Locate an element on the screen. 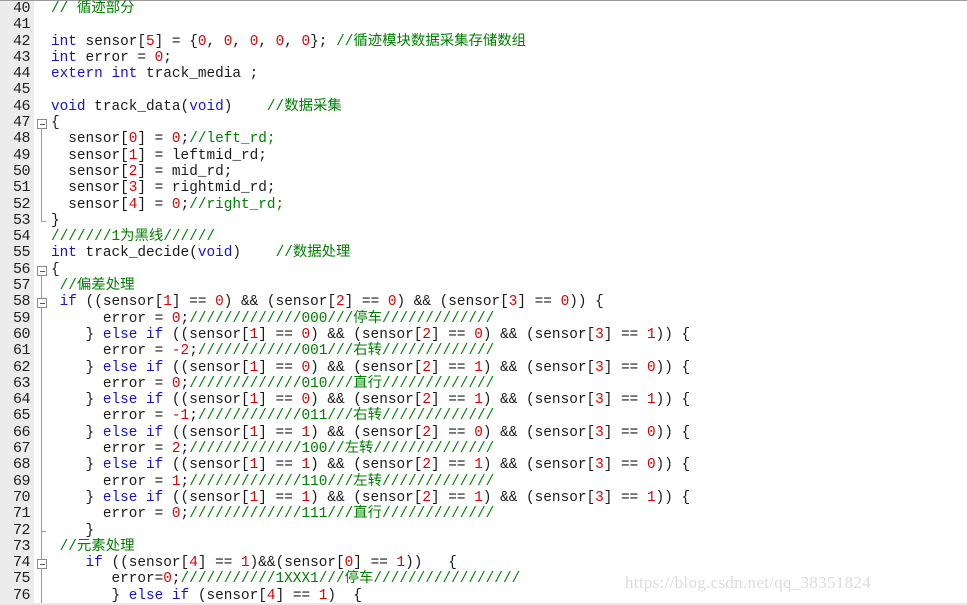  code-text: int track_decide(void) //数据处理 is located at coordinates (200, 253).